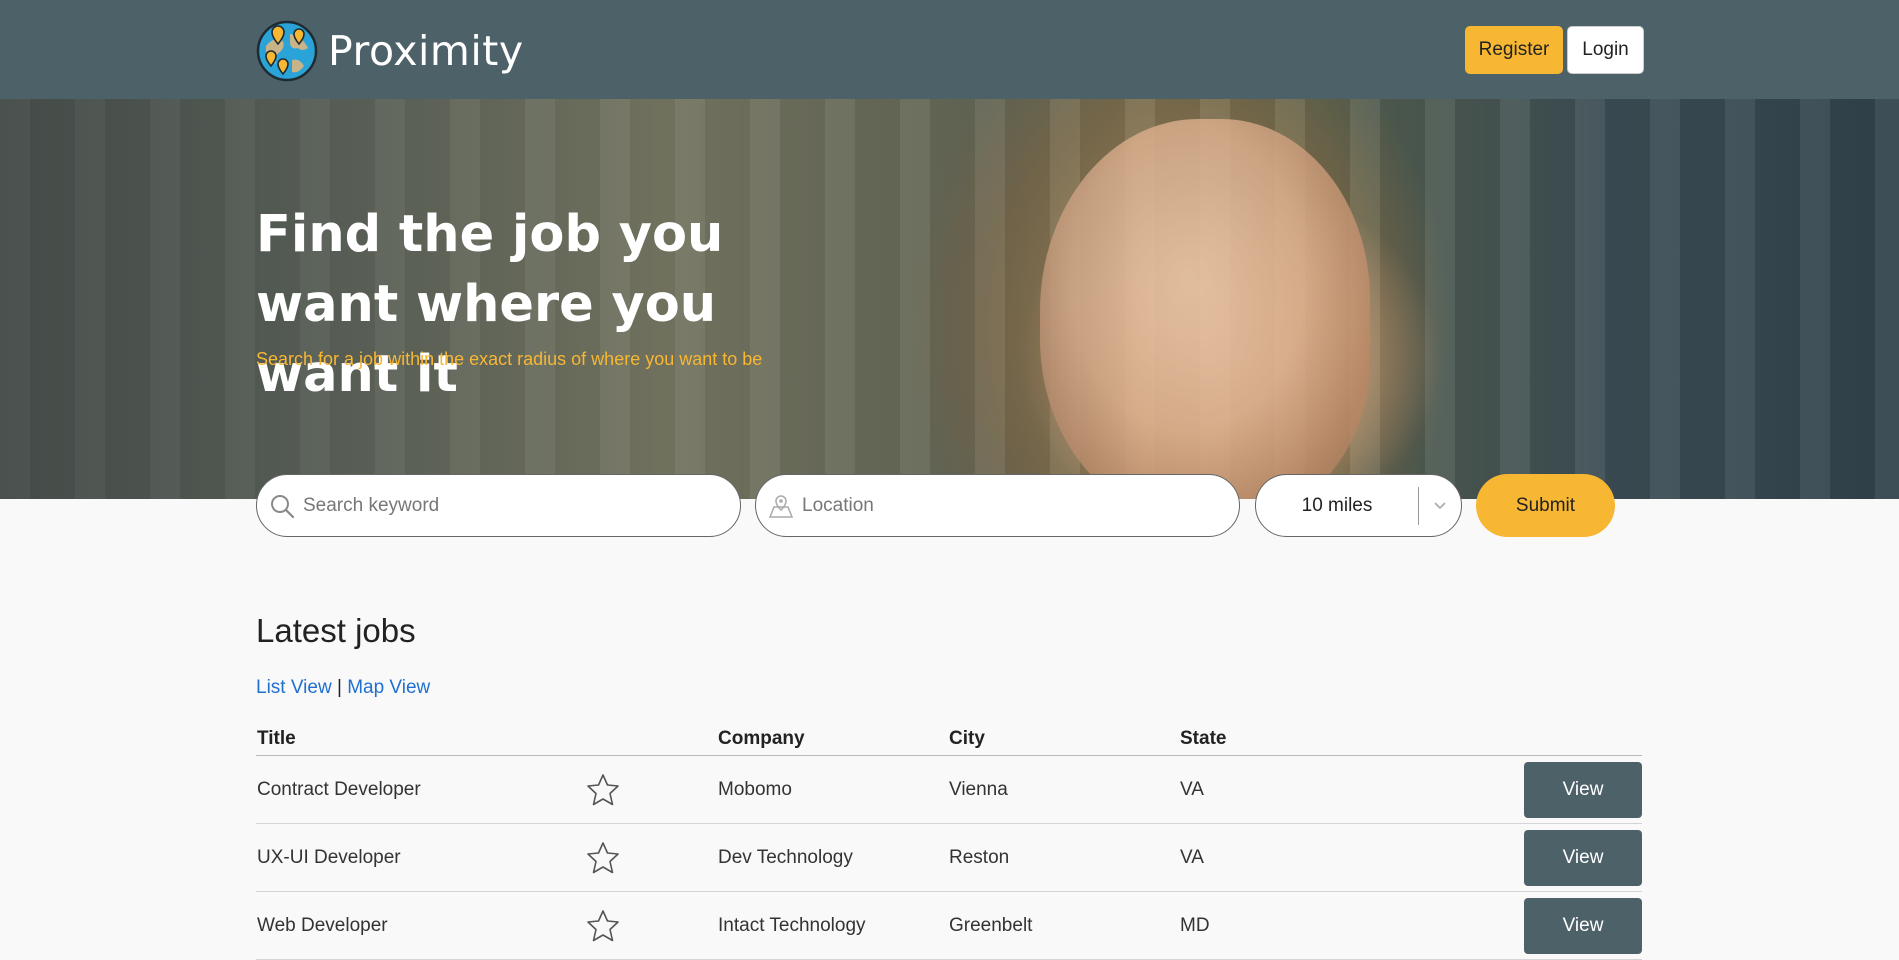  What do you see at coordinates (503, 505) in the screenshot?
I see `search-input` at bounding box center [503, 505].